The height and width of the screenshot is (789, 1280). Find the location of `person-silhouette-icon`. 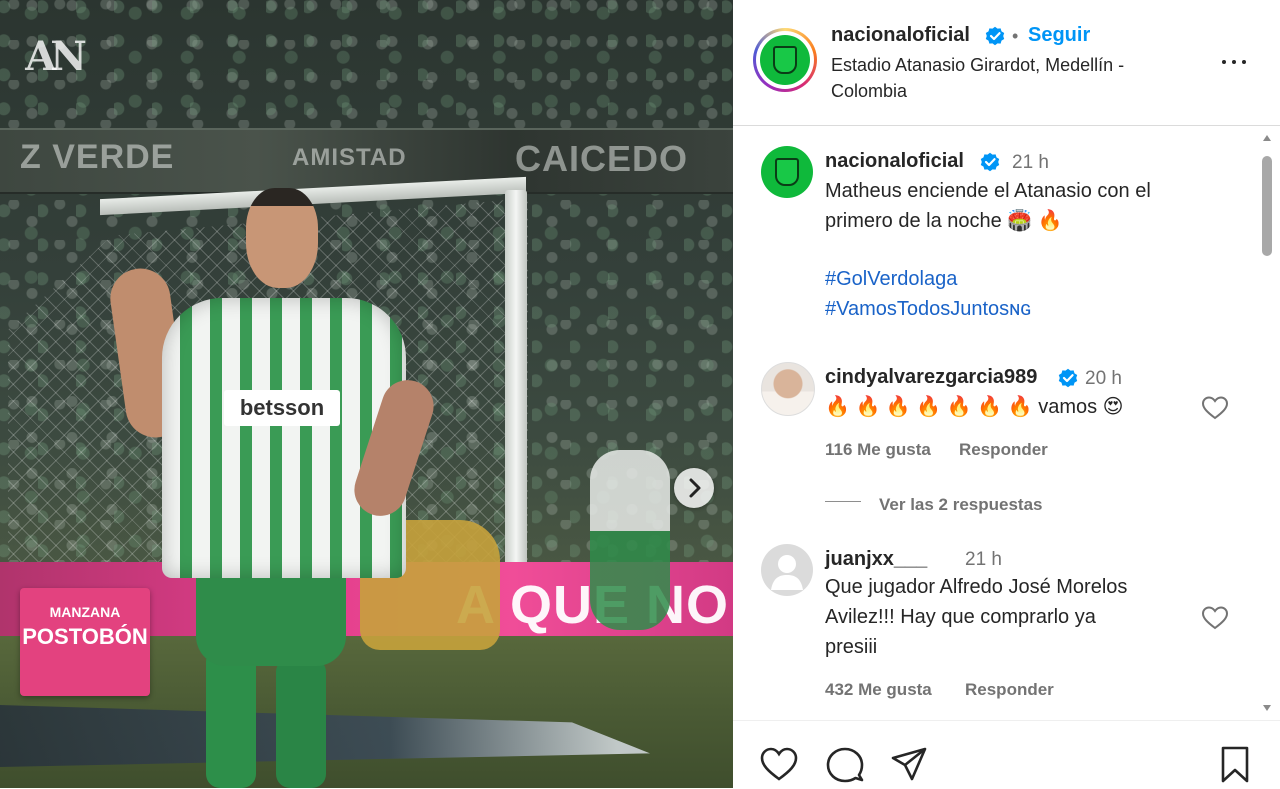

person-silhouette-icon is located at coordinates (787, 572).